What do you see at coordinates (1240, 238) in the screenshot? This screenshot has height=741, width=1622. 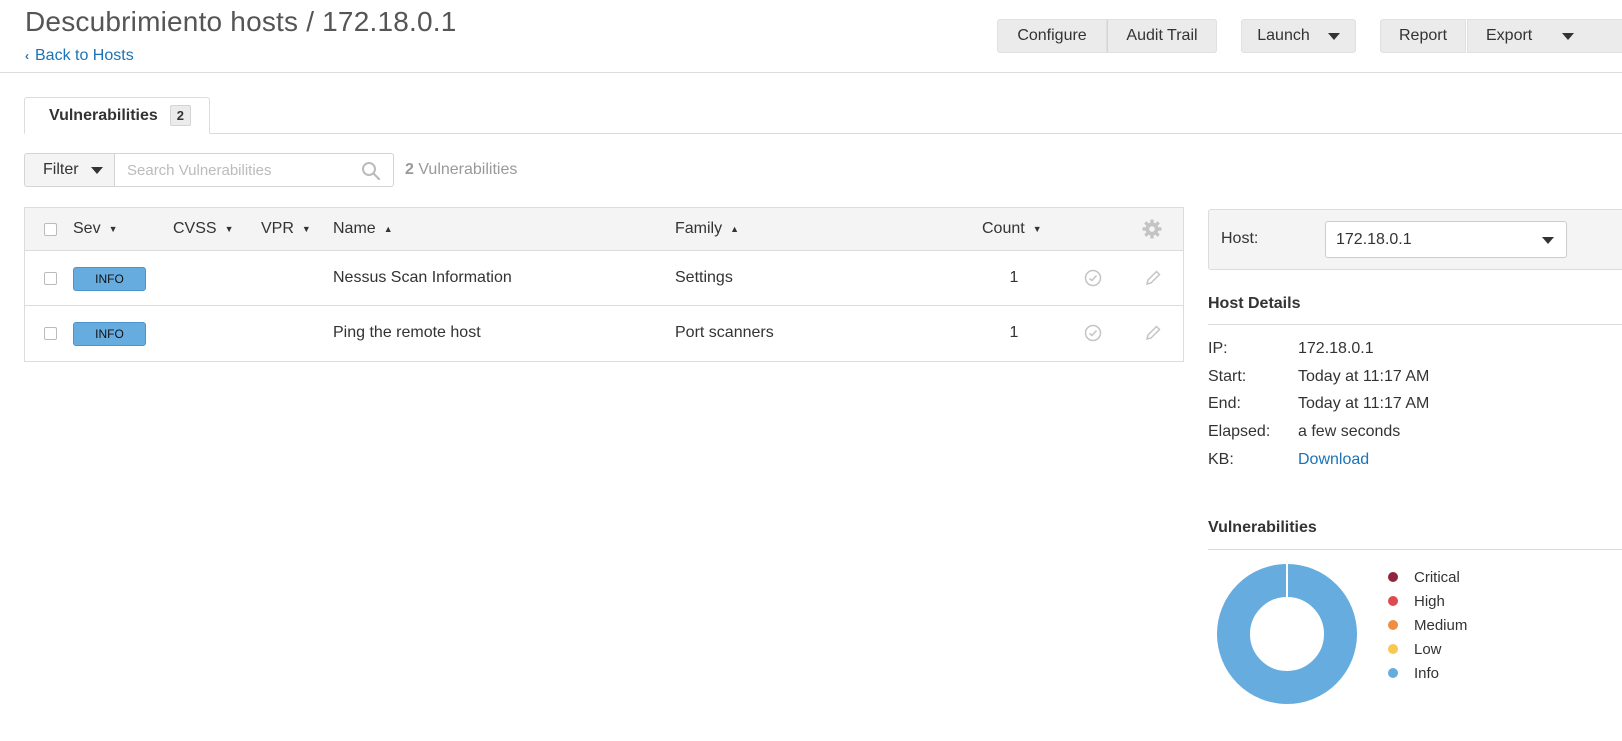 I see `host-label: Host:` at bounding box center [1240, 238].